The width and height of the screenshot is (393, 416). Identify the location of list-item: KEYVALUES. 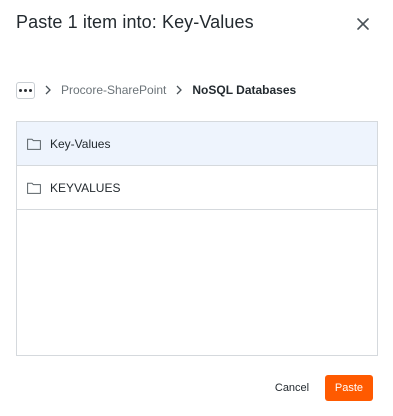
(197, 188).